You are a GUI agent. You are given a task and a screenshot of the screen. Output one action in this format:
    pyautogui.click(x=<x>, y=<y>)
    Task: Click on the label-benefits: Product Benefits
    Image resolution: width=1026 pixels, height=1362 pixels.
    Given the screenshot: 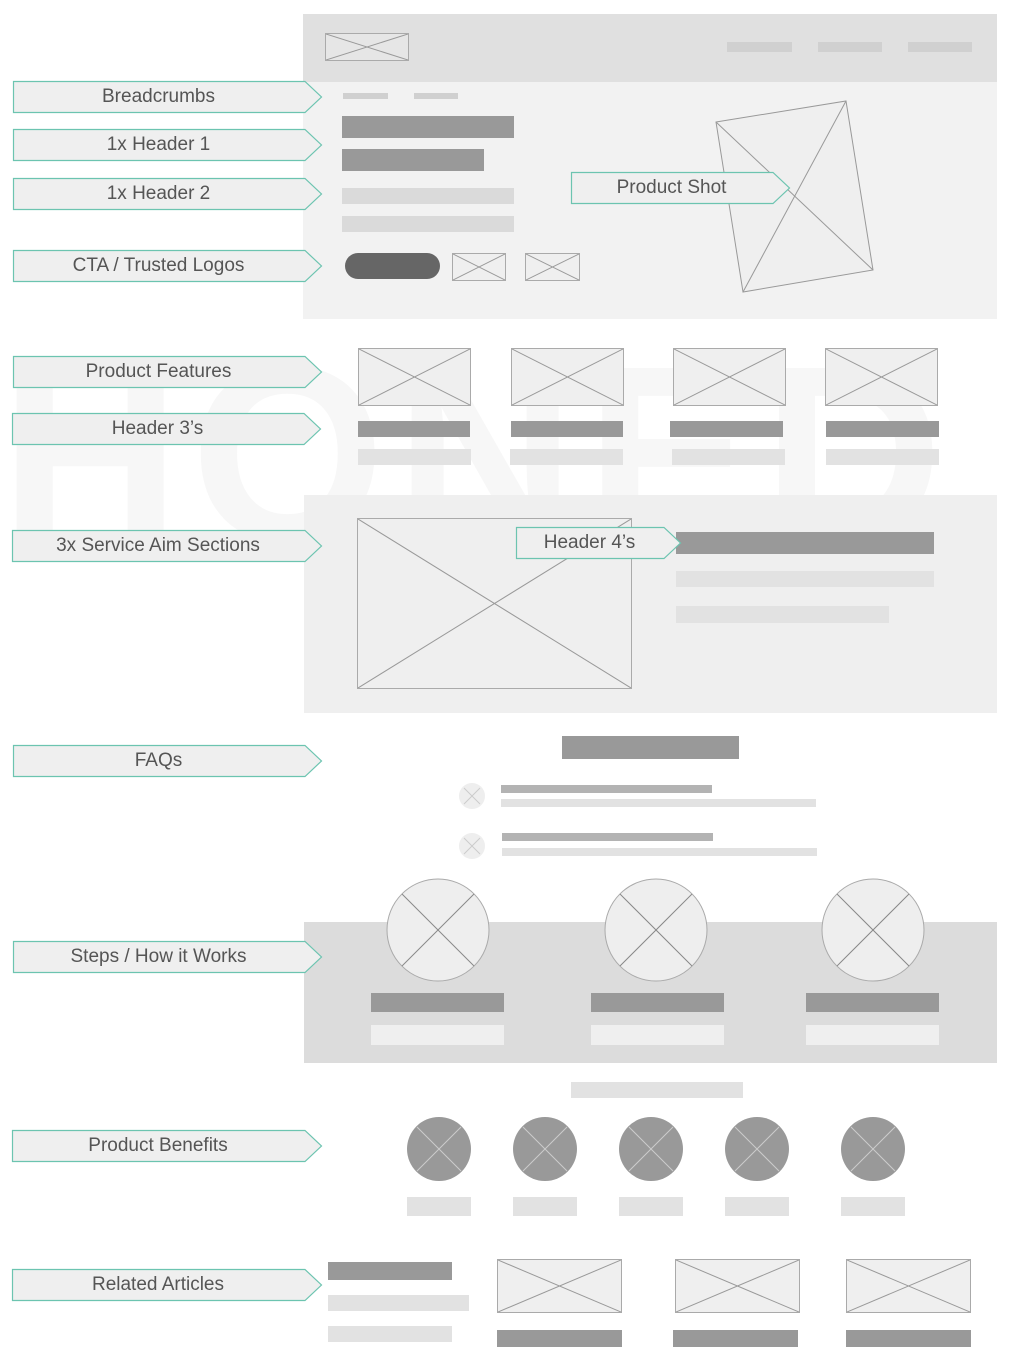 What is the action you would take?
    pyautogui.click(x=167, y=1146)
    